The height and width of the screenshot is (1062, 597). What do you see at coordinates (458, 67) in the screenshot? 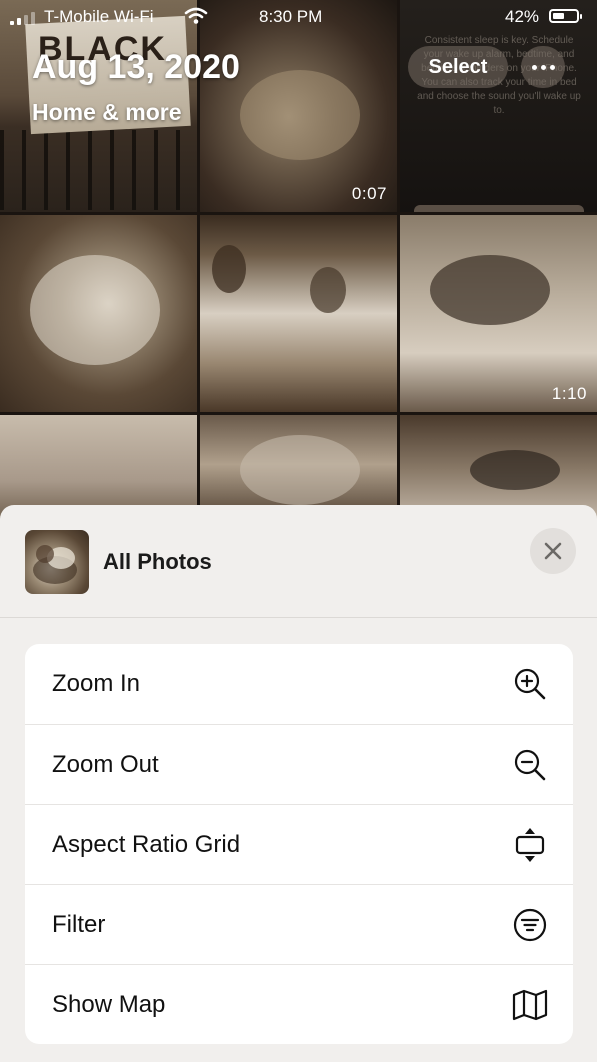
I see `select-button: Select` at bounding box center [458, 67].